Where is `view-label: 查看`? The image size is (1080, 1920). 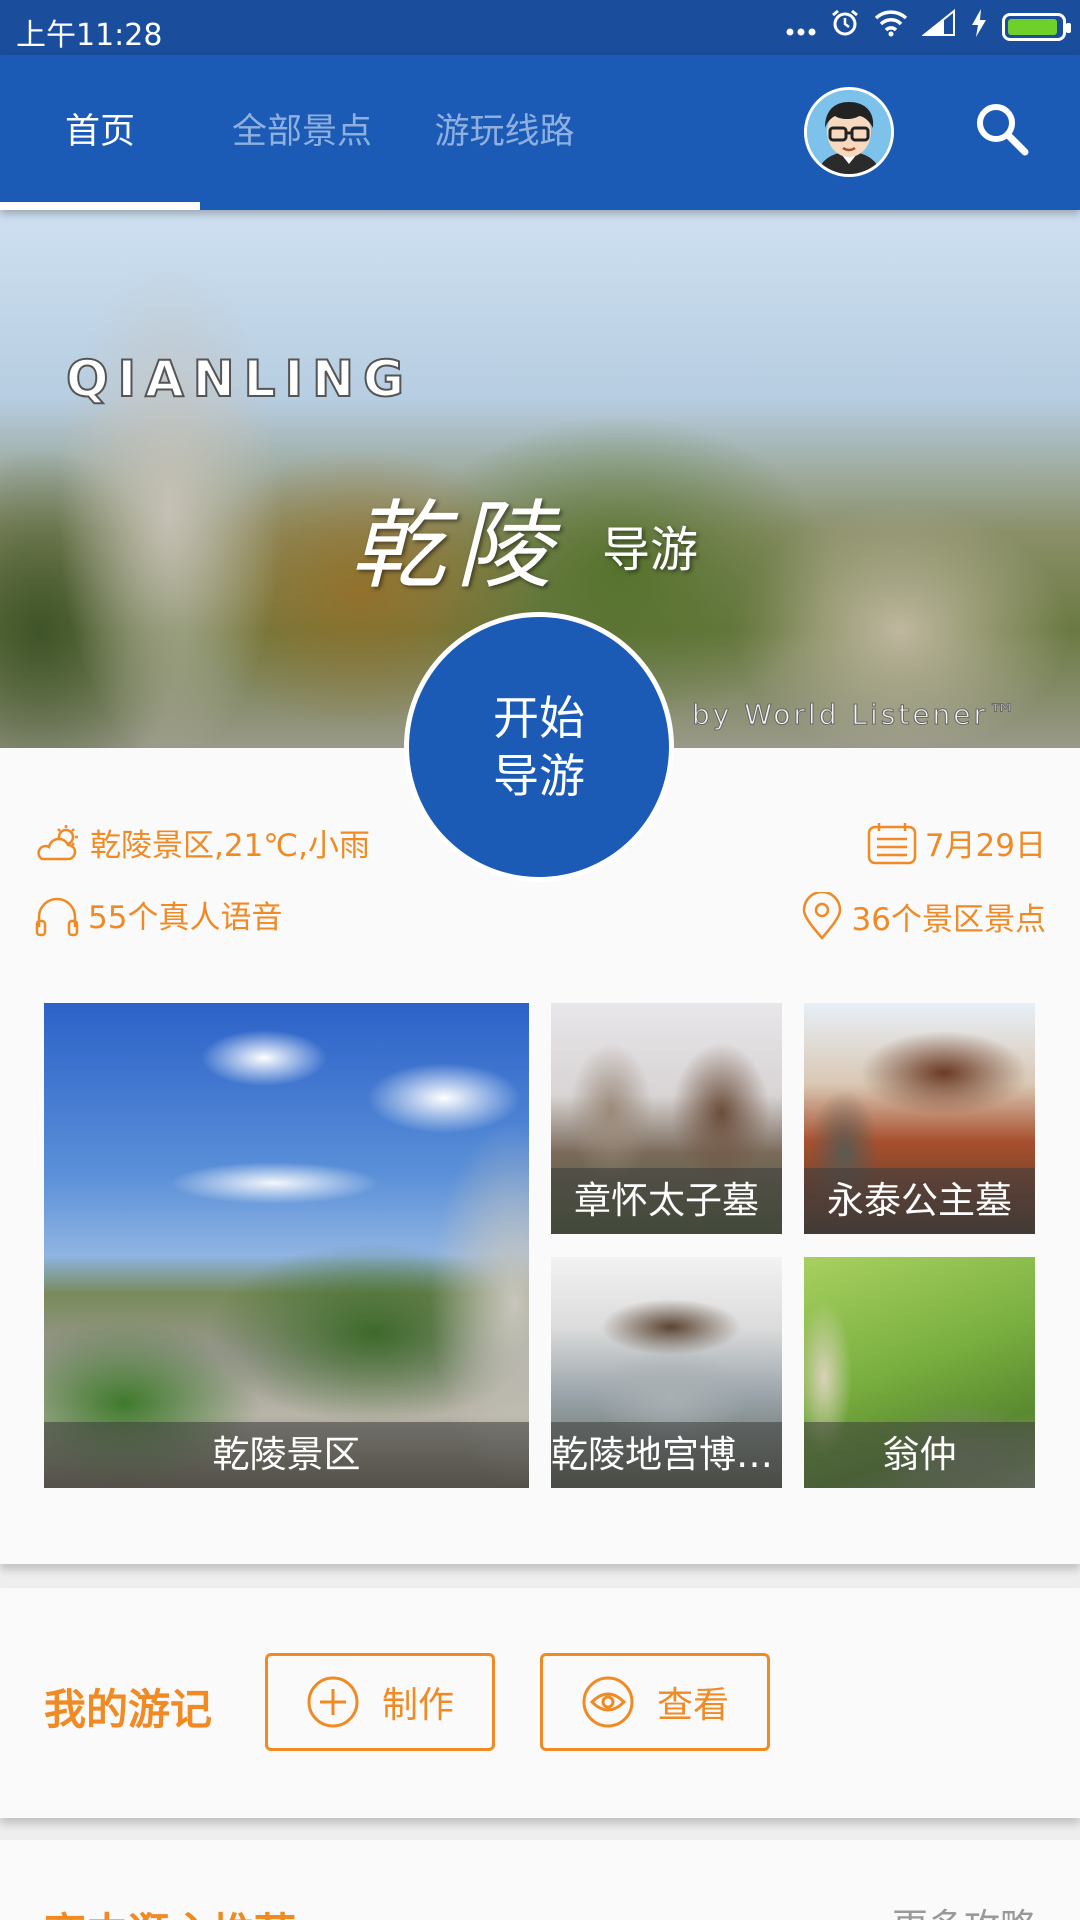 view-label: 查看 is located at coordinates (692, 1705).